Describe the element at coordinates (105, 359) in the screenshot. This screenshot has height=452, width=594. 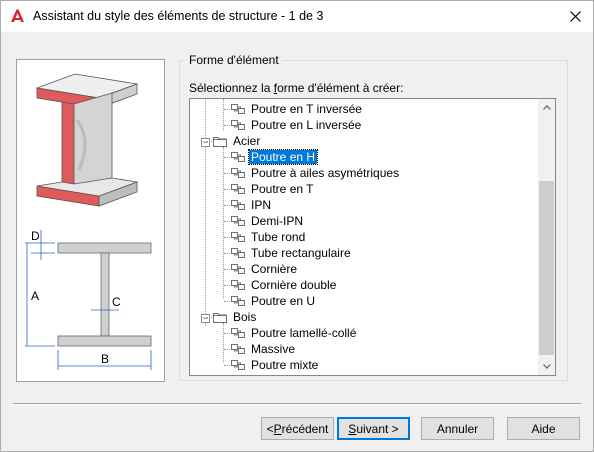
I see `dimension-label-b: B` at that location.